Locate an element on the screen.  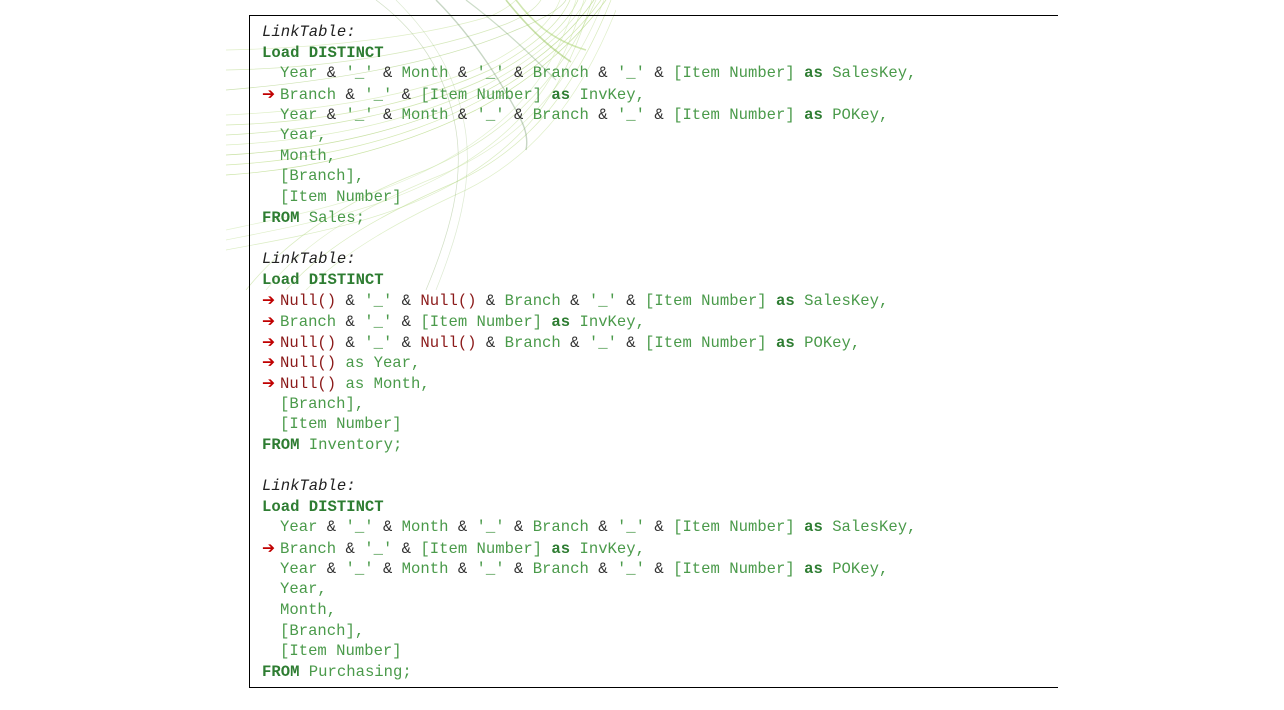
code-line: [Item Number] is located at coordinates (589, 424).